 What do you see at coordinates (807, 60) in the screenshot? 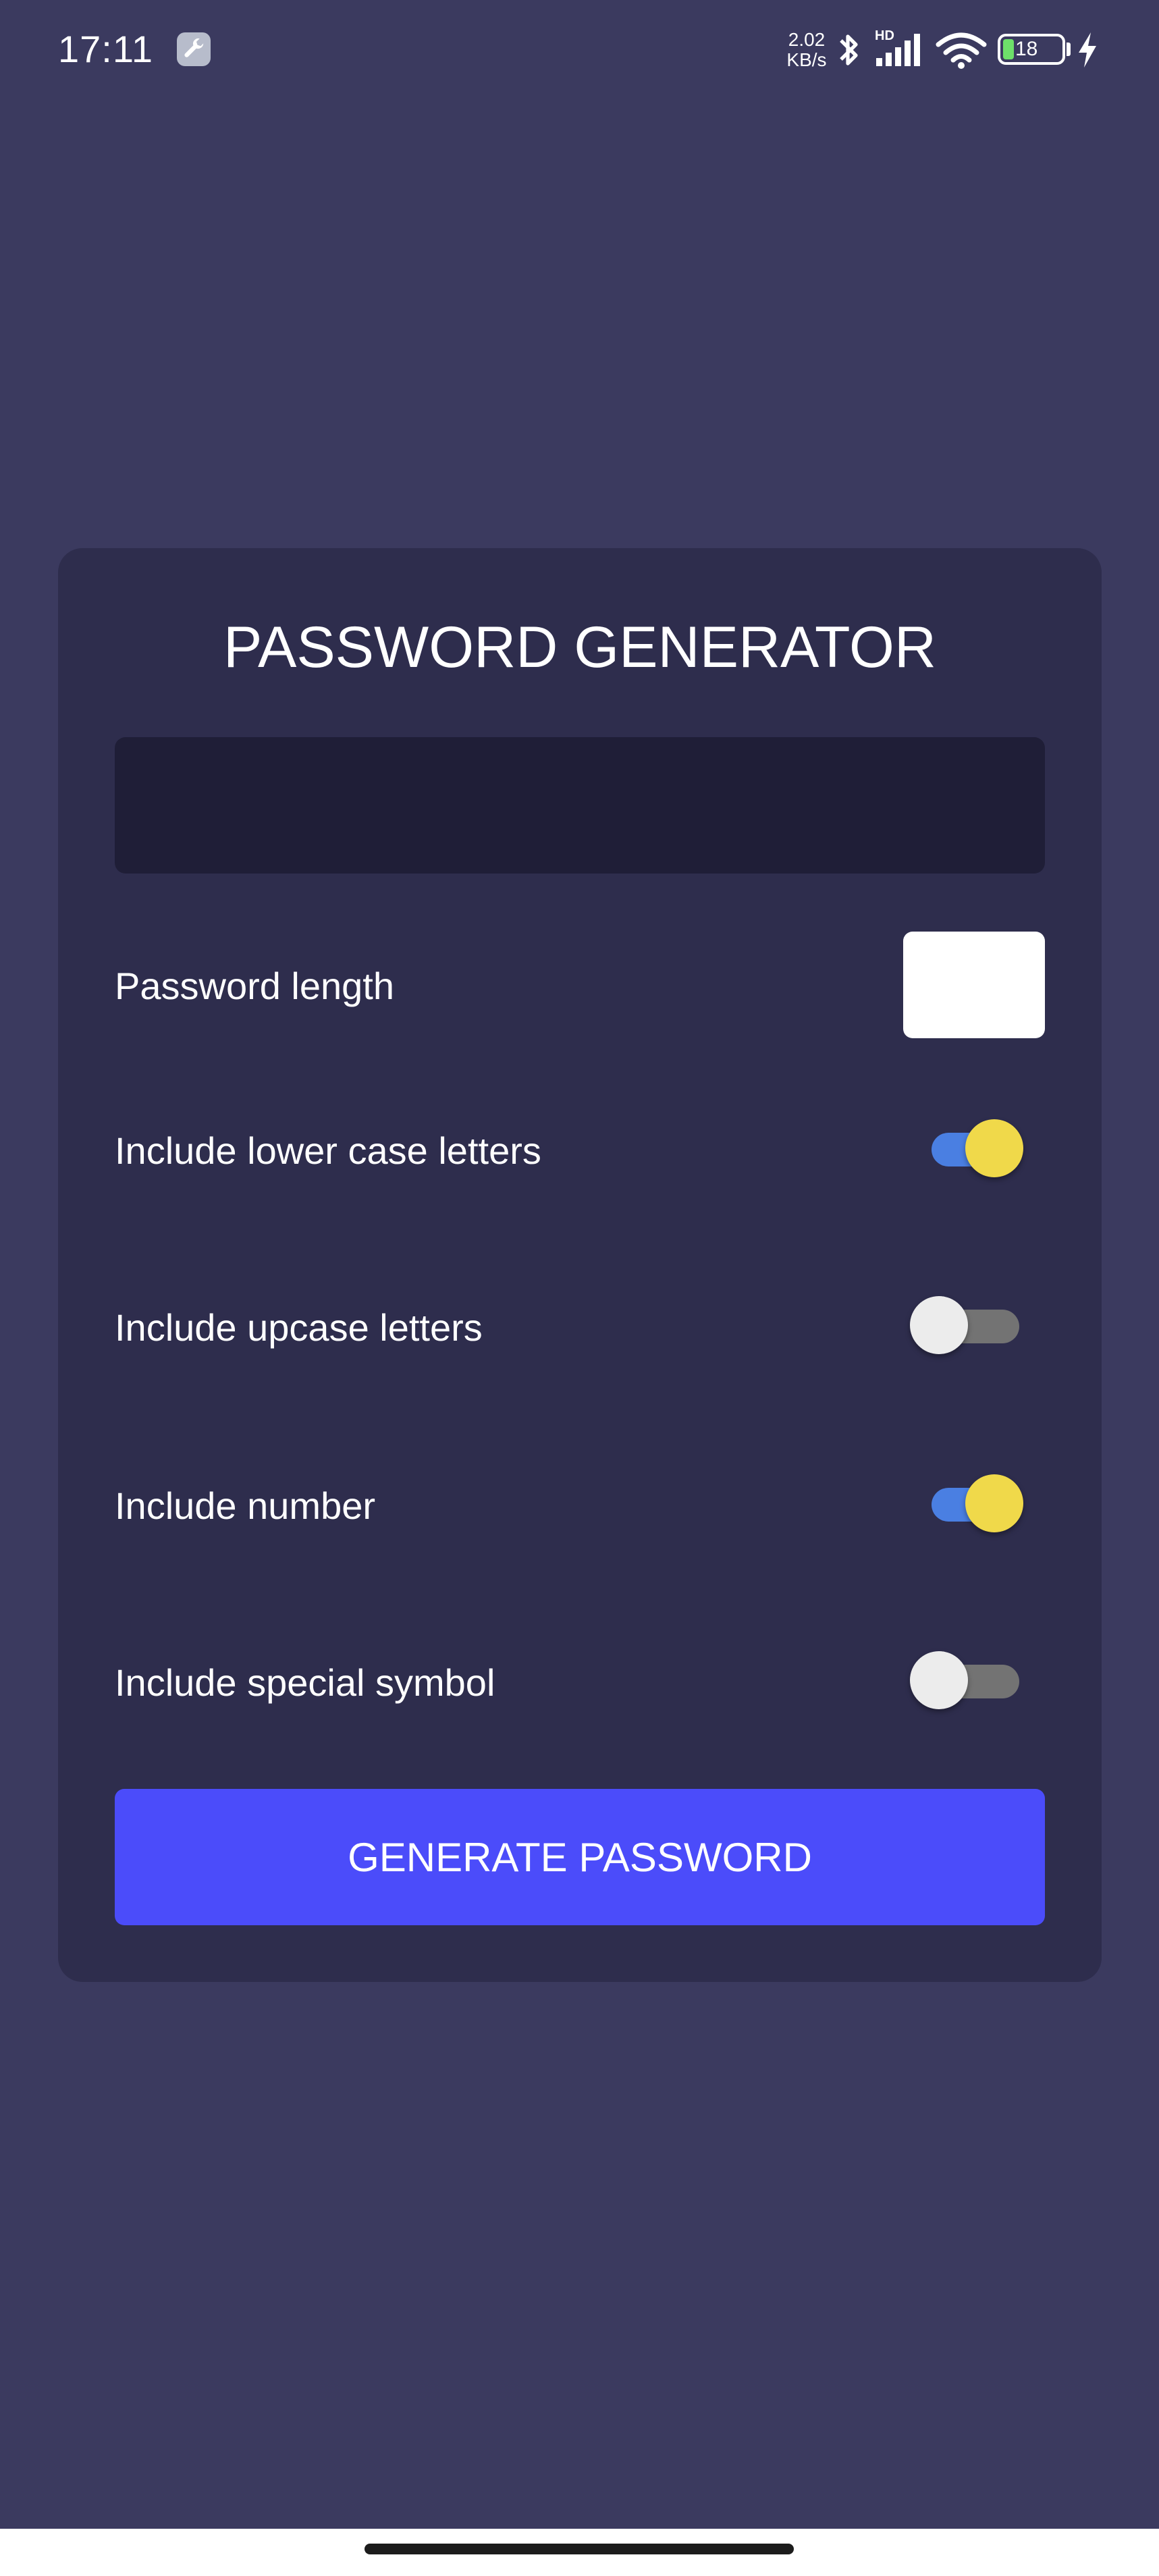
I see `network-speed-unit: KB/s` at bounding box center [807, 60].